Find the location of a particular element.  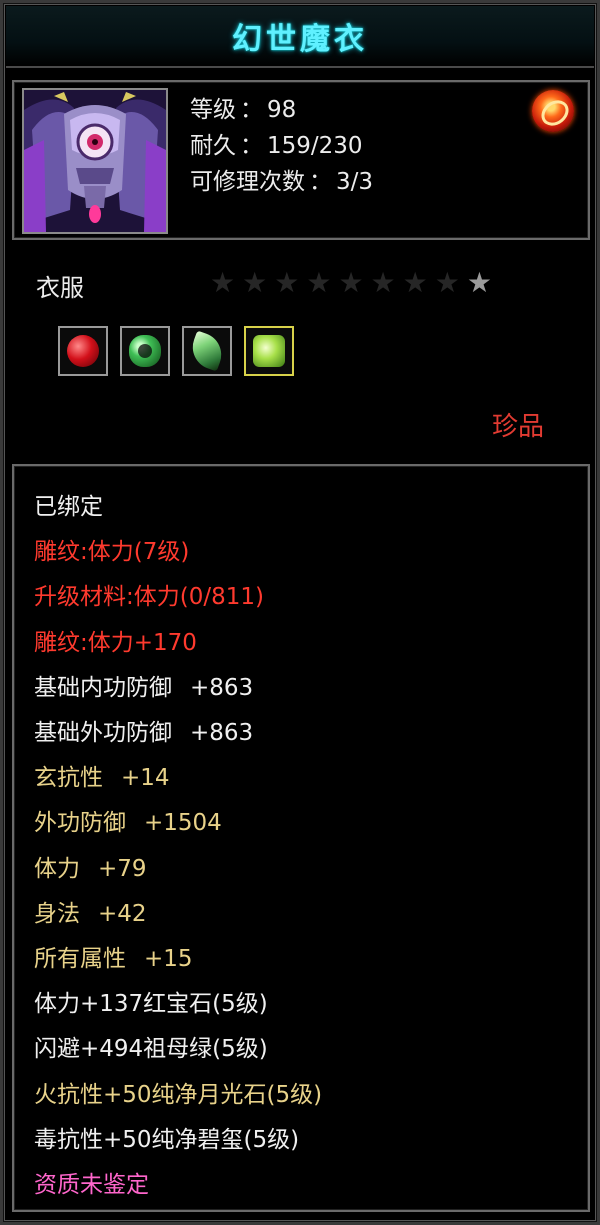

peridot-icon is located at coordinates (269, 351).